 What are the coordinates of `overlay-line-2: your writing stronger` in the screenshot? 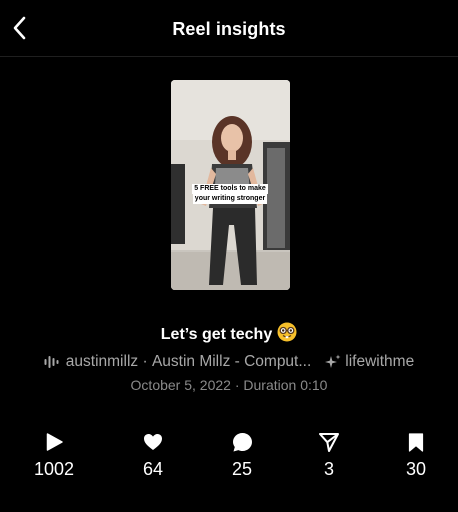 It's located at (230, 199).